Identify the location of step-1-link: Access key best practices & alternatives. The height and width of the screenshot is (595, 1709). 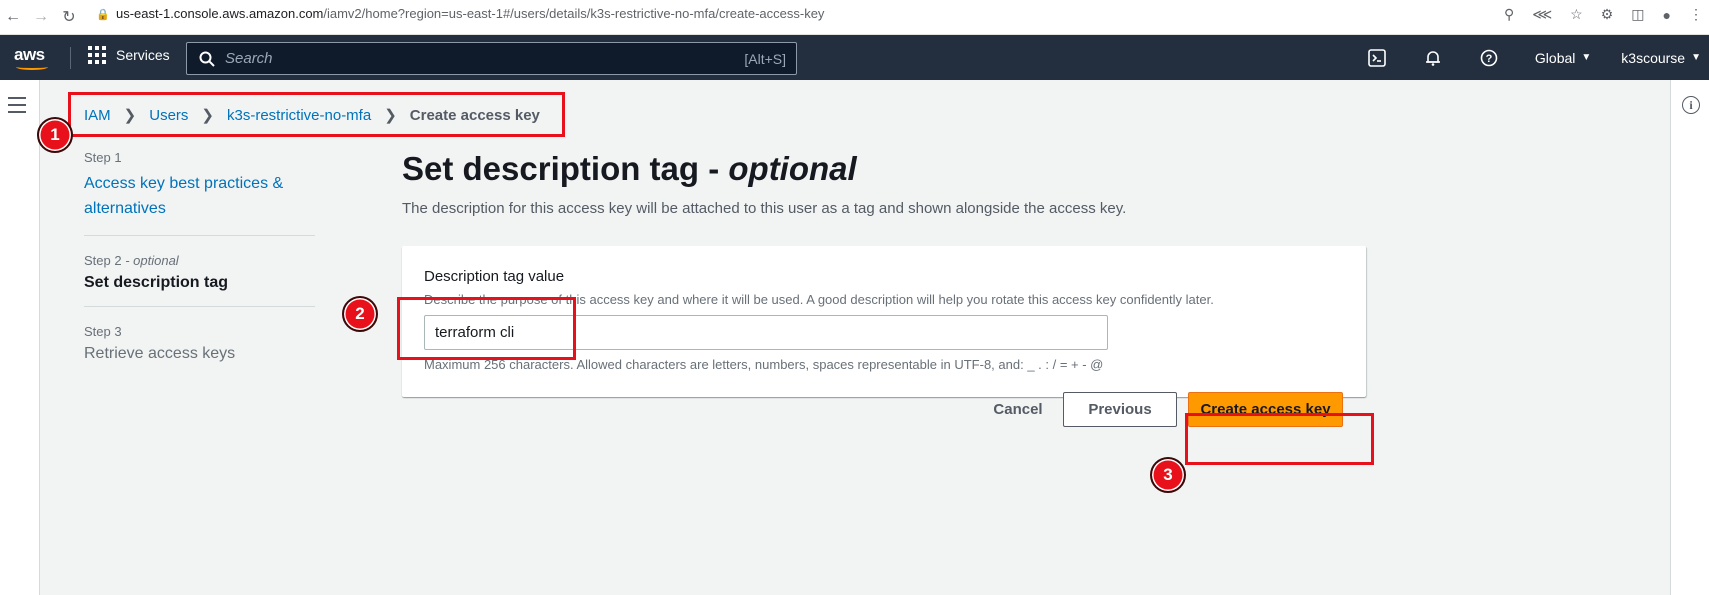
(199, 196).